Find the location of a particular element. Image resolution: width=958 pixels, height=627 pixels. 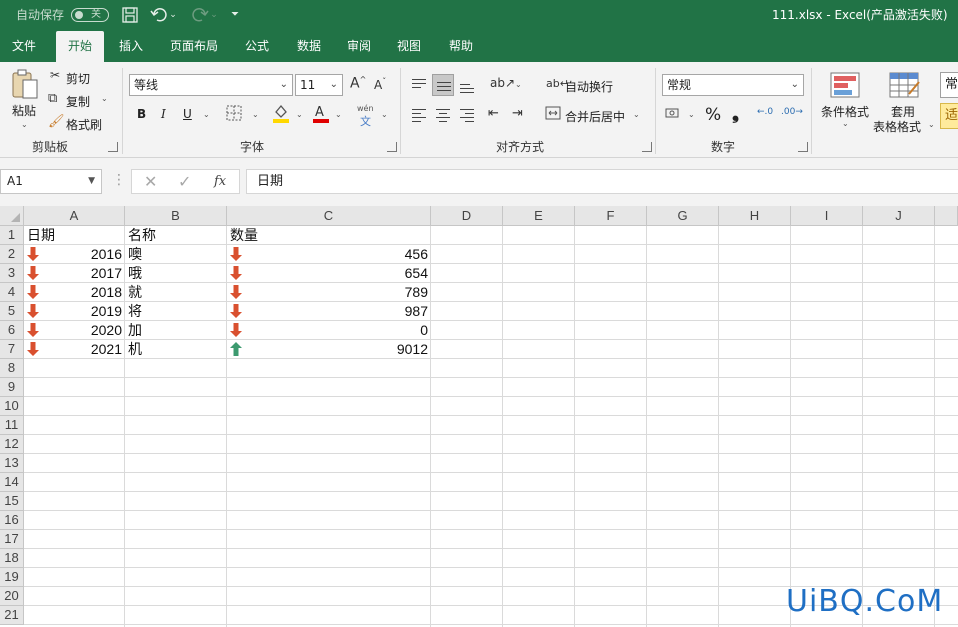

cell-c2: 456 is located at coordinates (329, 254).